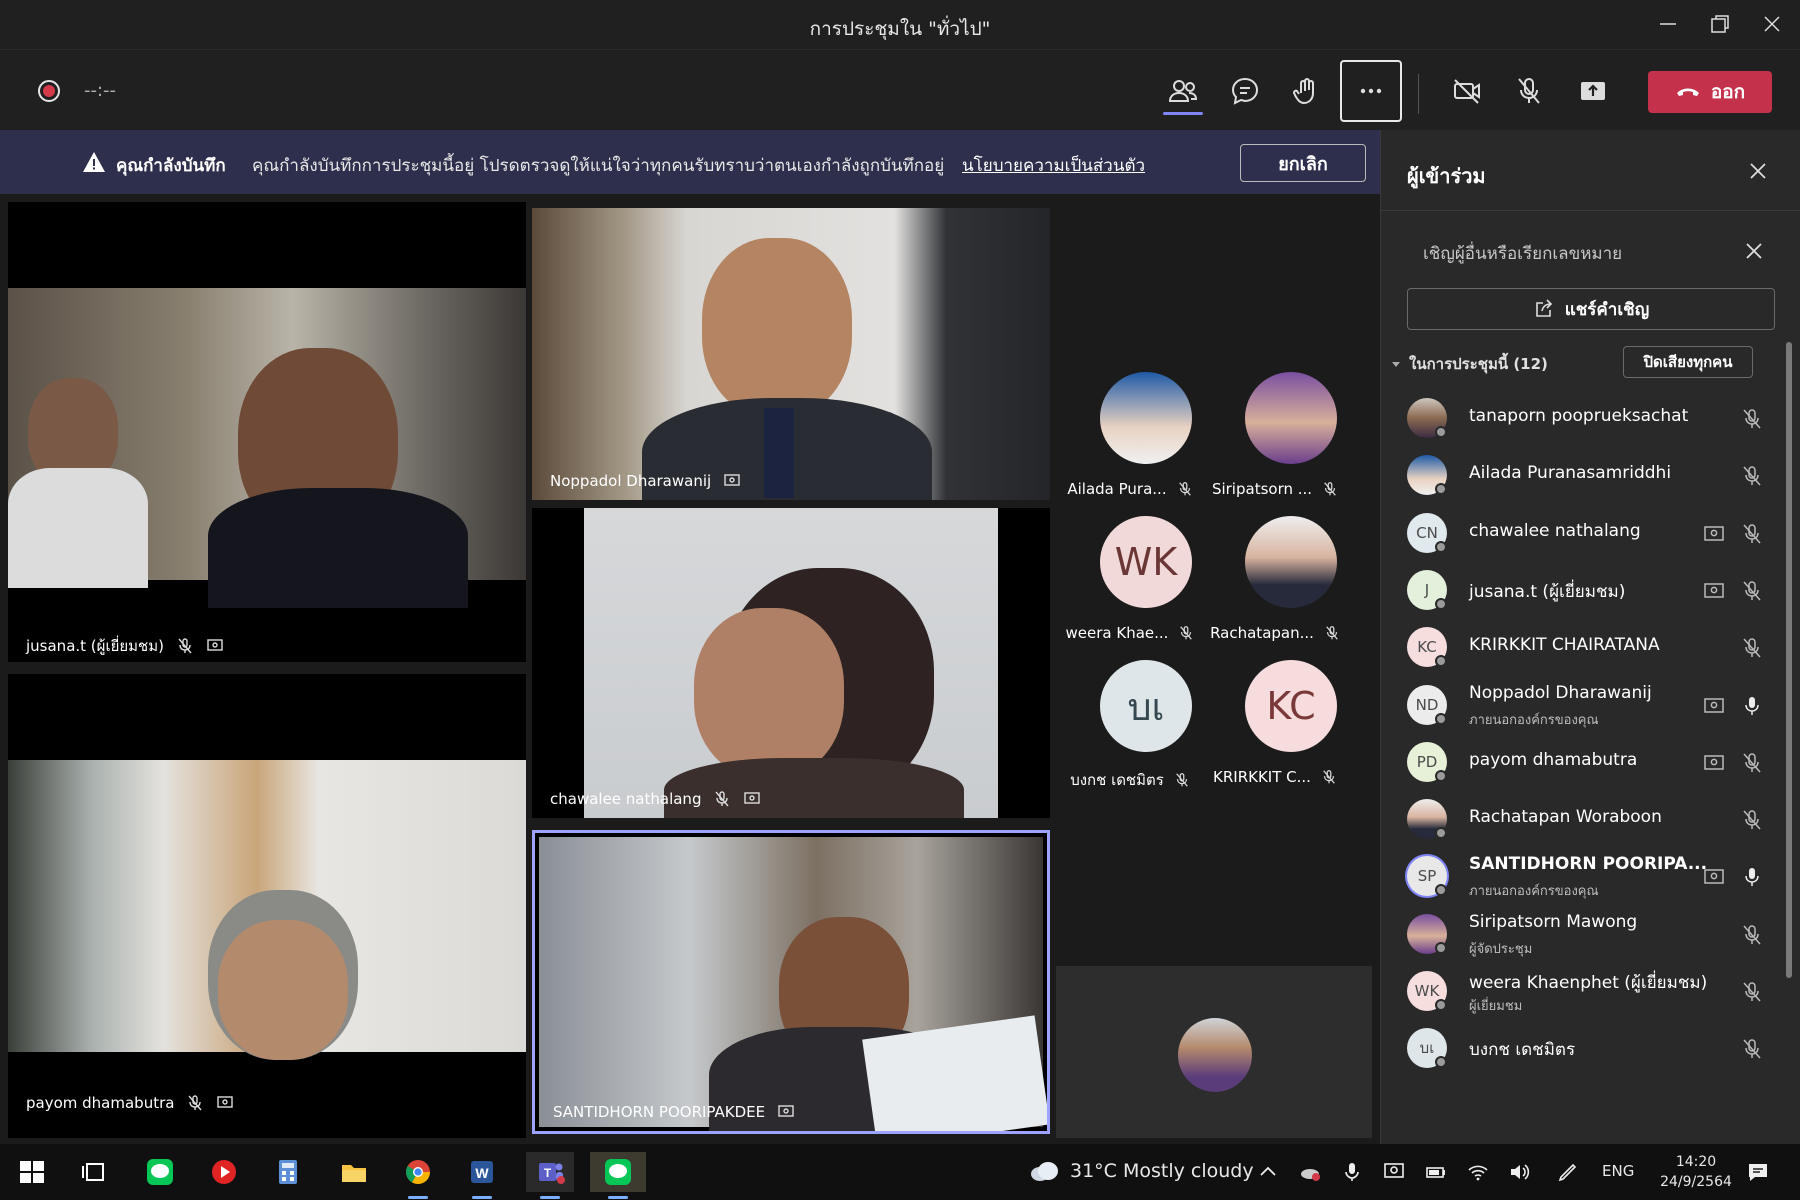  Describe the element at coordinates (1371, 91) in the screenshot. I see `more-actions-button` at that location.